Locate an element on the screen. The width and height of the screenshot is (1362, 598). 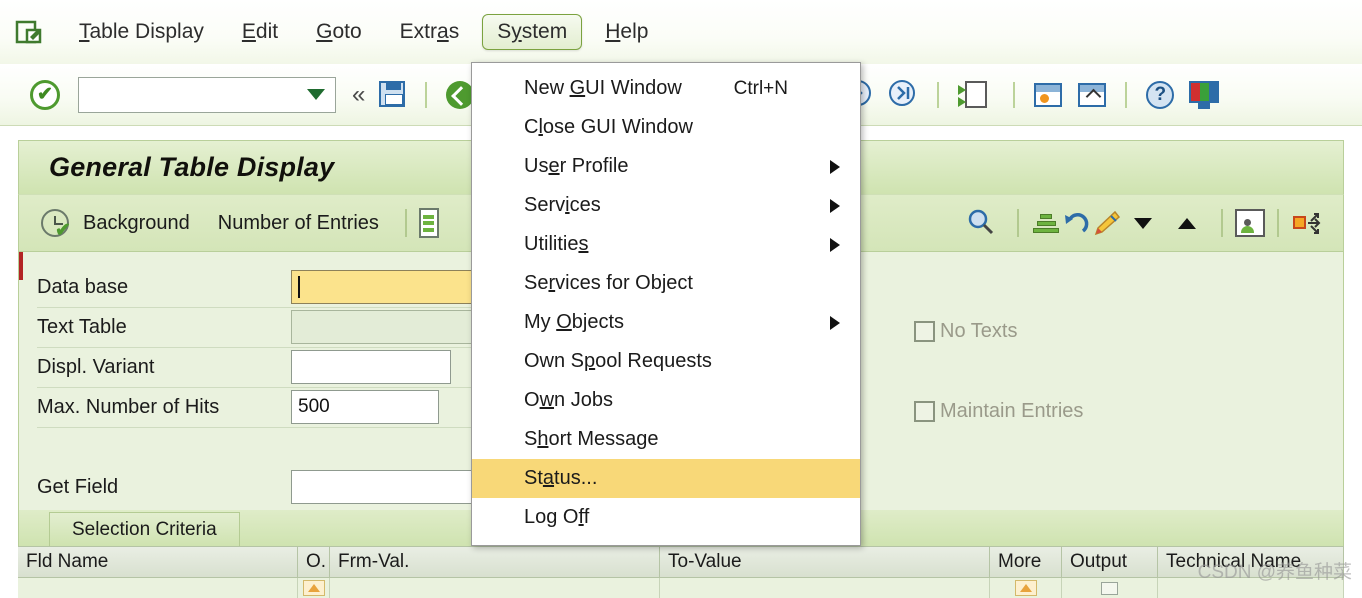
form-row: Displ. Variant is located at coordinates (95, 367).